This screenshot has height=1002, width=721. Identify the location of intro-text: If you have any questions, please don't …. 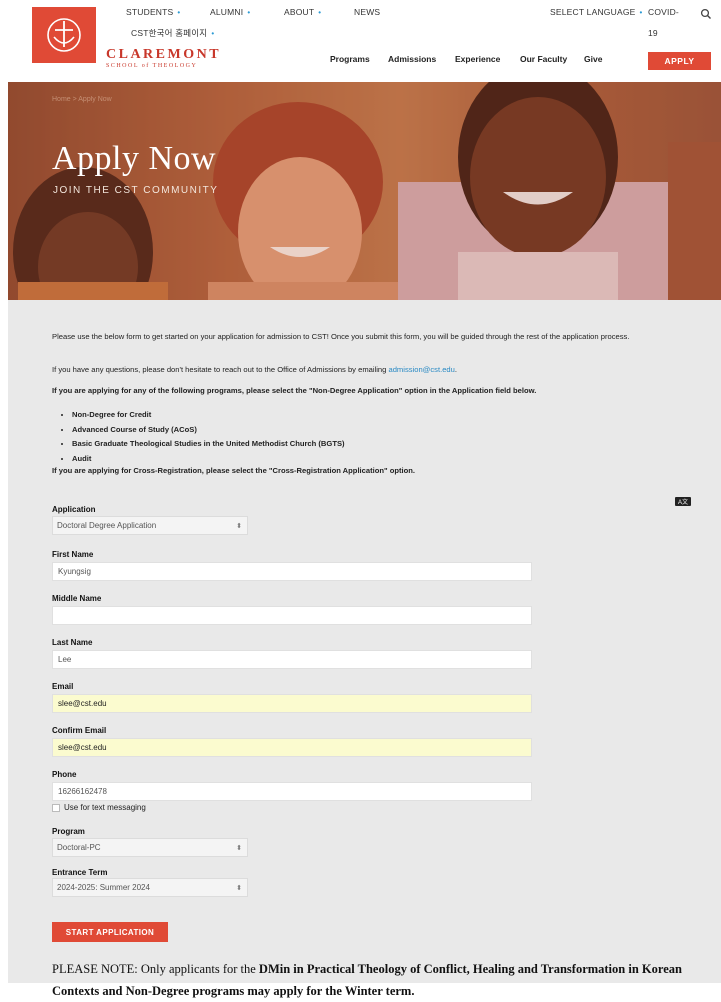
(220, 369).